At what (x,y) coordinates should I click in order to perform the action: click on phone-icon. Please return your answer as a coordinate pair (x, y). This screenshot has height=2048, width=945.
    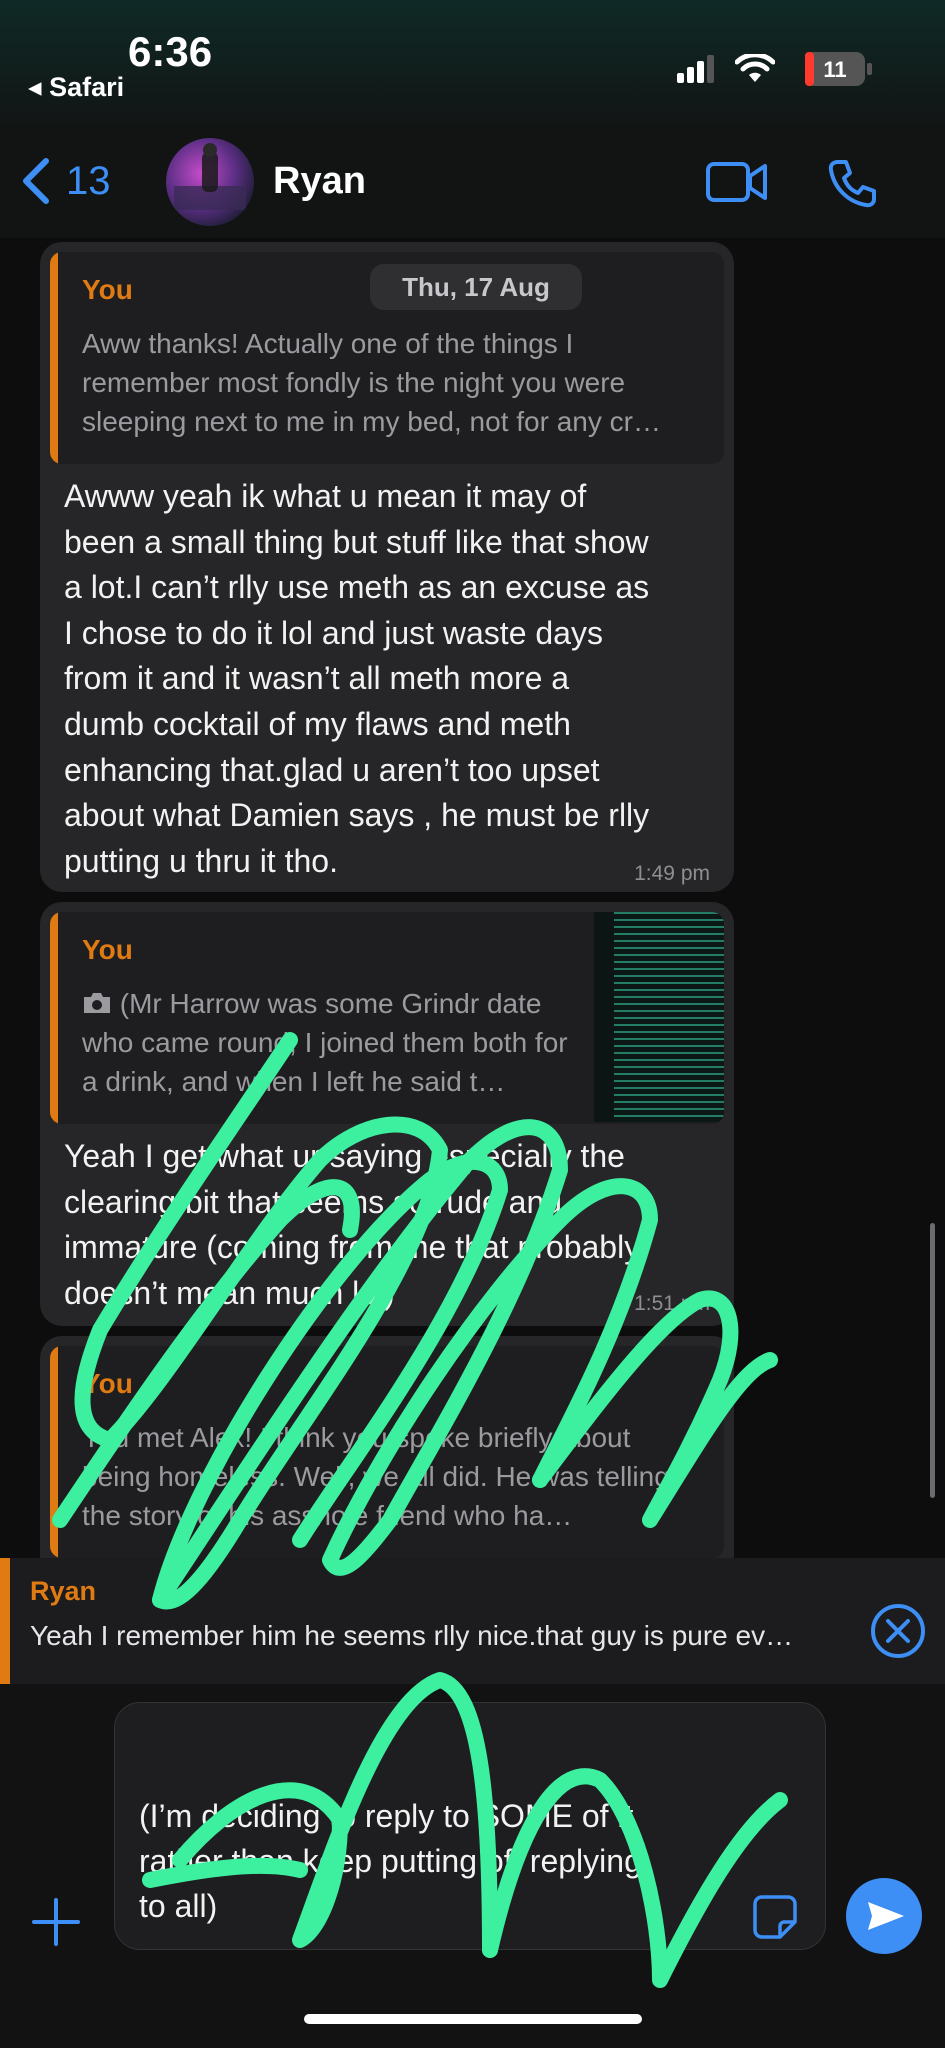
    Looking at the image, I should click on (852, 184).